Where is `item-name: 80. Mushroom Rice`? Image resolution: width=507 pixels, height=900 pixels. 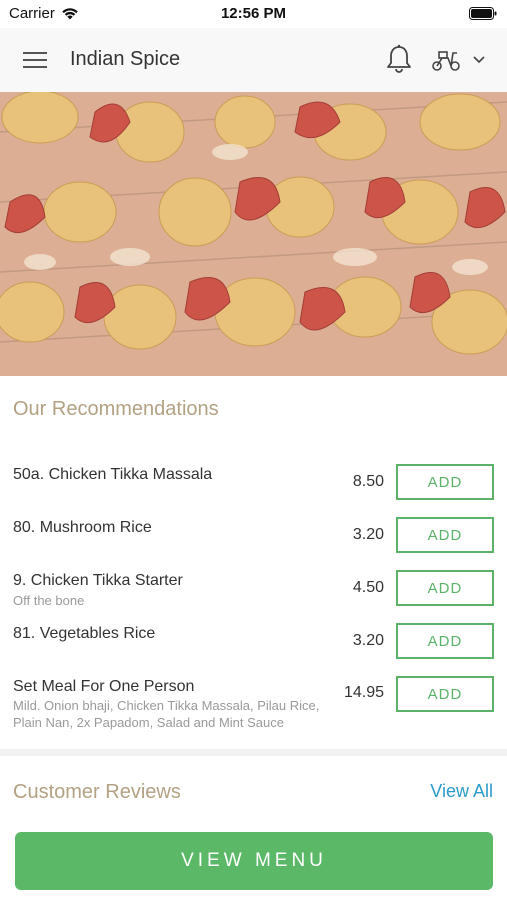
item-name: 80. Mushroom Rice is located at coordinates (82, 527).